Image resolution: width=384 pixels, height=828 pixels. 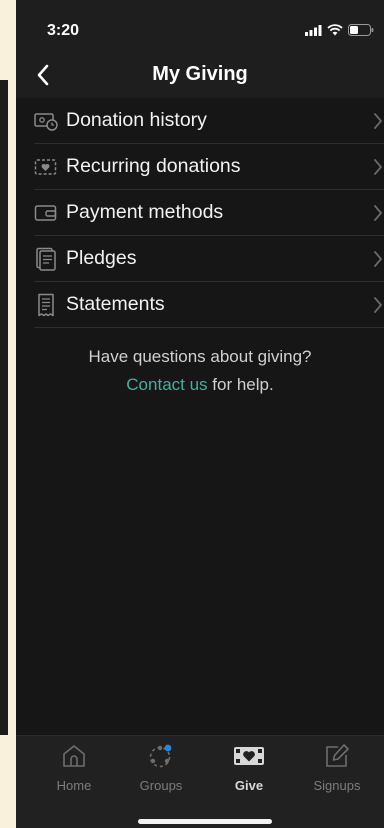 I want to click on tab-groups: Groups, so click(x=161, y=770).